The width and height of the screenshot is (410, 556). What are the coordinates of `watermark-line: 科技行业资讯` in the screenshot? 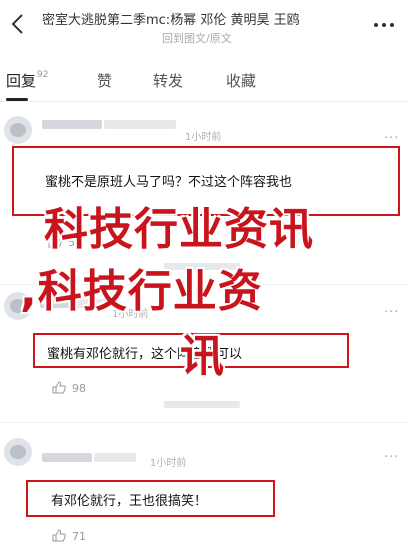 It's located at (179, 229).